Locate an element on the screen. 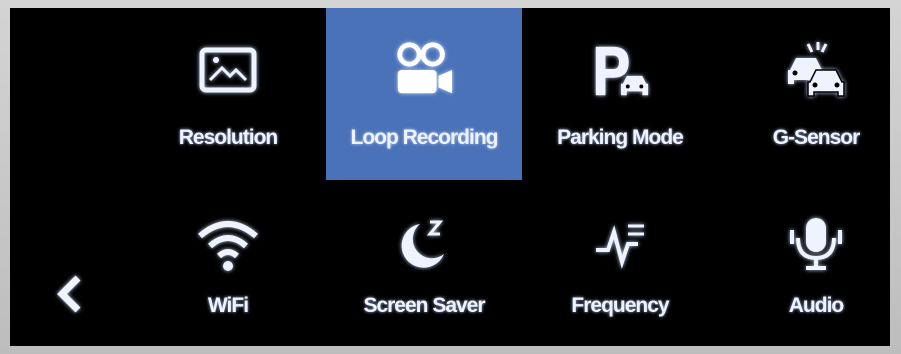  menu-item-audio: Audio is located at coordinates (804, 272).